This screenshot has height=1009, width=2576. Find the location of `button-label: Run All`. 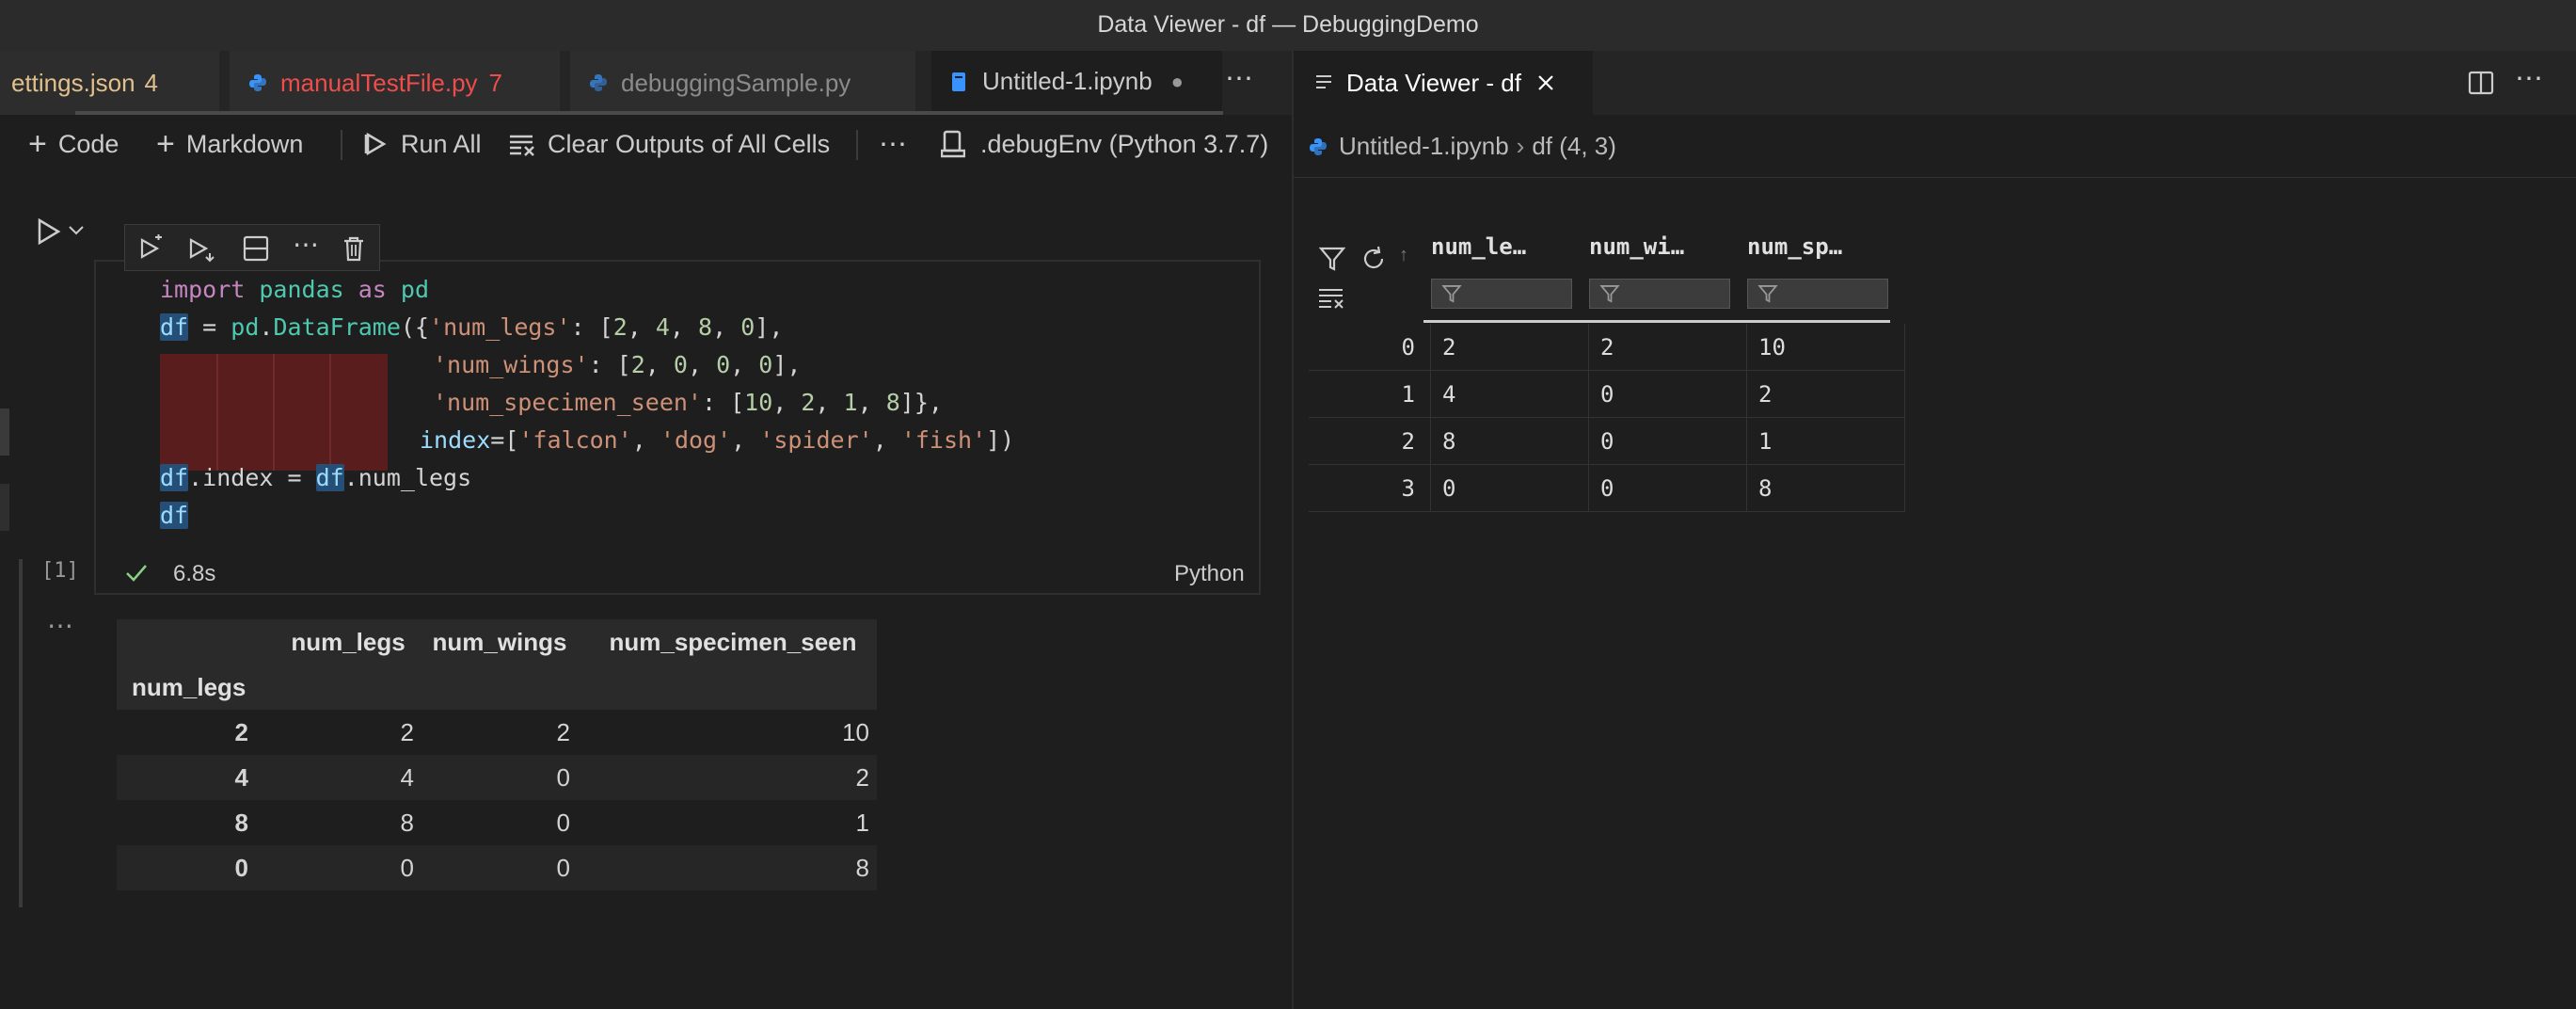

button-label: Run All is located at coordinates (442, 143).